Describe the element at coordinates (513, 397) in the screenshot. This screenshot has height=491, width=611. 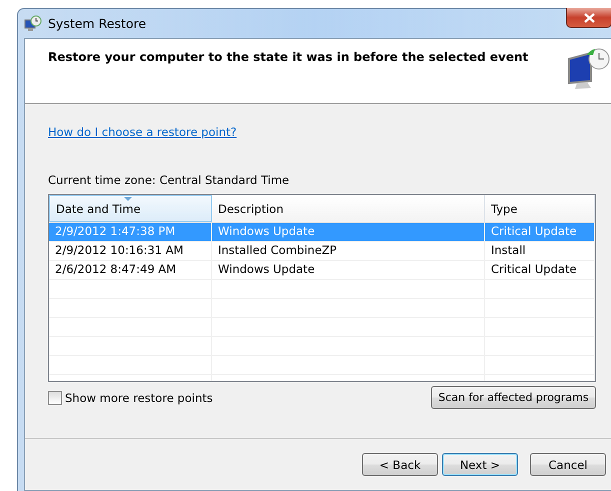
I see `scan-button: Scan for affected programs` at that location.